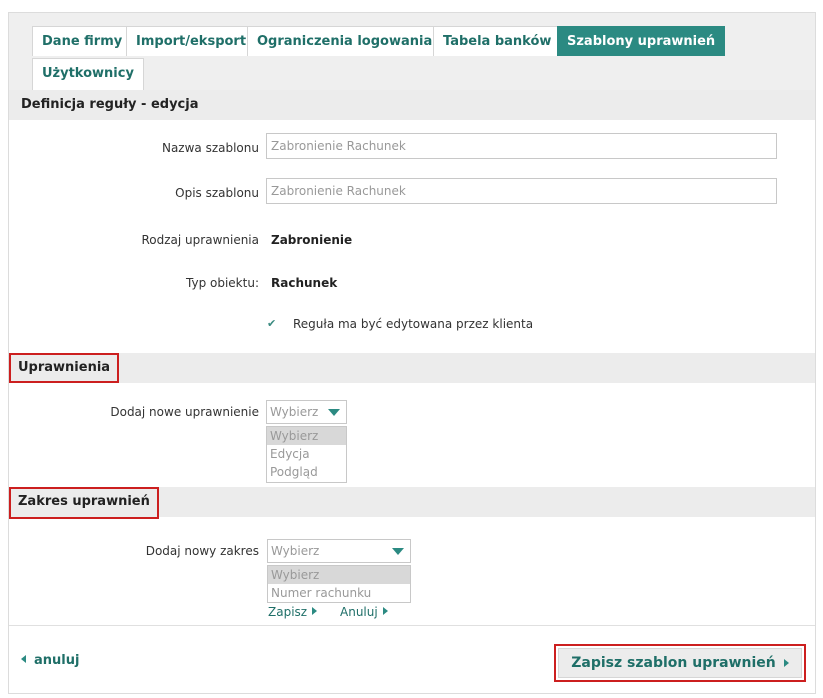  What do you see at coordinates (57, 660) in the screenshot?
I see `cancel-label: anuluj` at bounding box center [57, 660].